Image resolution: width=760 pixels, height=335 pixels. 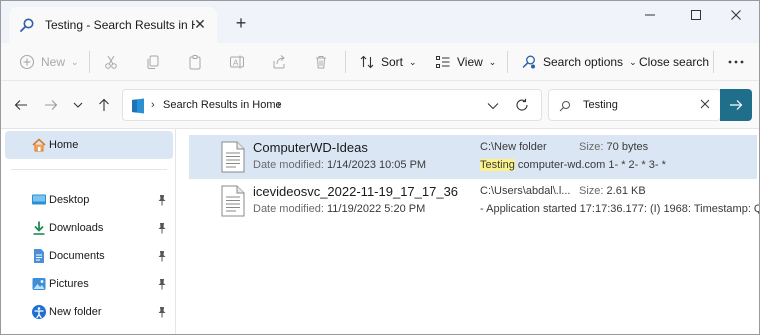 I want to click on up-button, so click(x=104, y=105).